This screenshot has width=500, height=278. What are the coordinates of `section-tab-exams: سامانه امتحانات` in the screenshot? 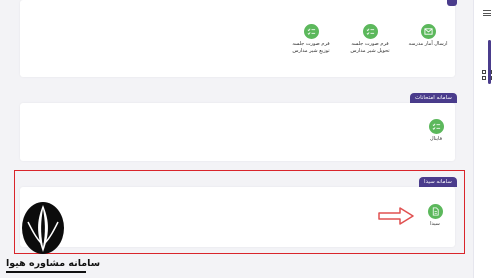 It's located at (433, 98).